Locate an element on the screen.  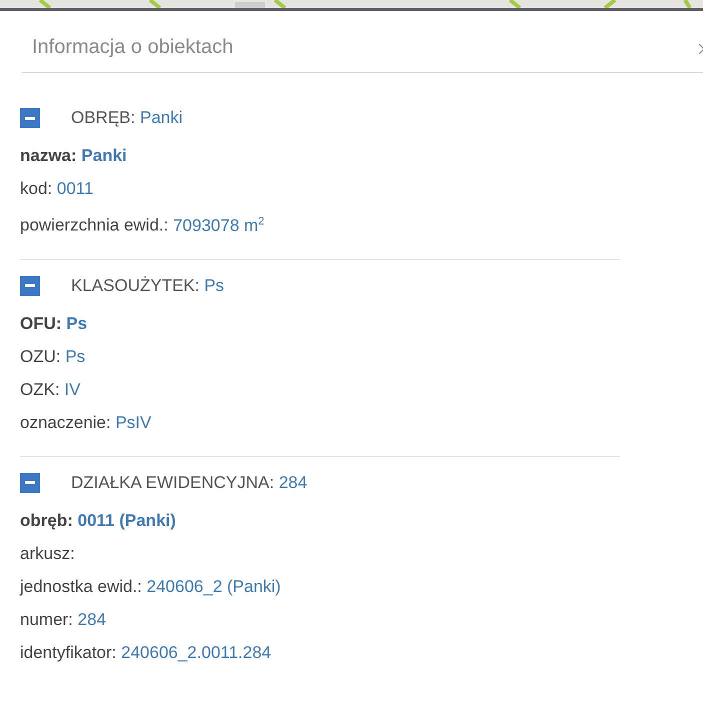
attribute-row-text: oznaczenie: PsIV is located at coordinates (86, 423).